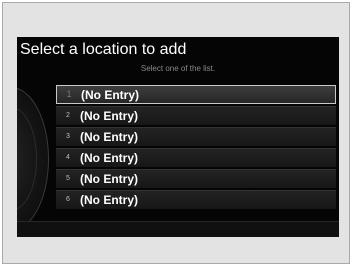 The image size is (353, 267). What do you see at coordinates (69, 94) in the screenshot?
I see `list-item-number: 1` at bounding box center [69, 94].